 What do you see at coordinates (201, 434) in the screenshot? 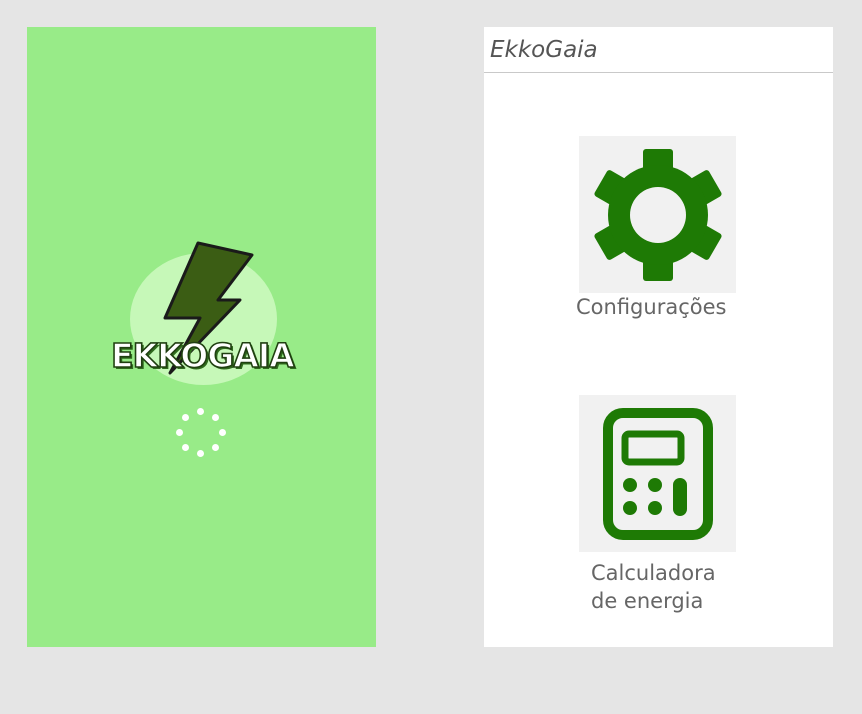
I see `loading-spinner` at bounding box center [201, 434].